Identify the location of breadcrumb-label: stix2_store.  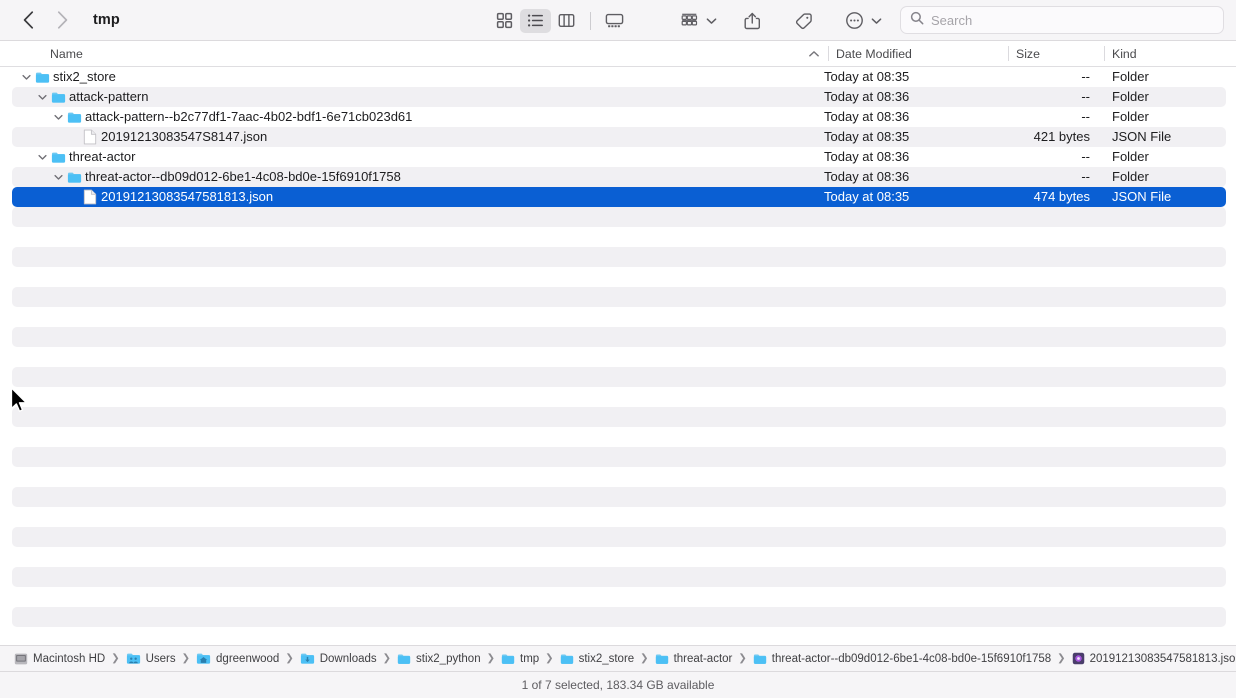
(606, 658).